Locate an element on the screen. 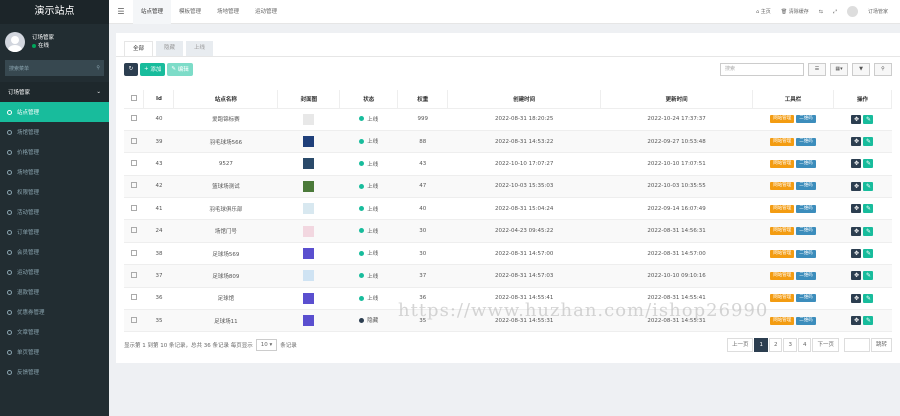 This screenshot has width=900, height=416. prev-page-button: 上一页 is located at coordinates (740, 345).